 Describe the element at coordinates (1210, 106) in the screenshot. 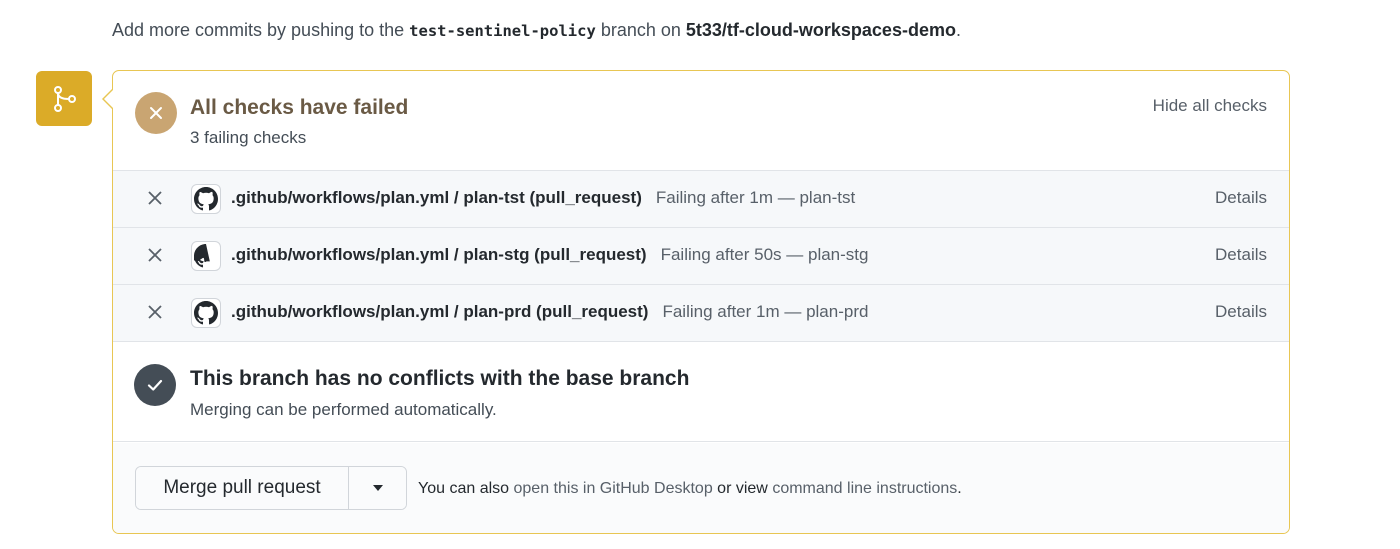

I see `hide-all-checks-link: Hide all checks` at that location.